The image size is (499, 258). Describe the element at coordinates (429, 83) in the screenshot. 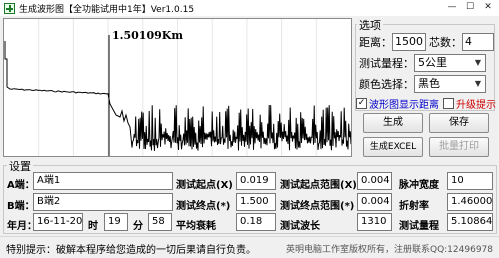

I see `color-select-value: 黑色` at that location.